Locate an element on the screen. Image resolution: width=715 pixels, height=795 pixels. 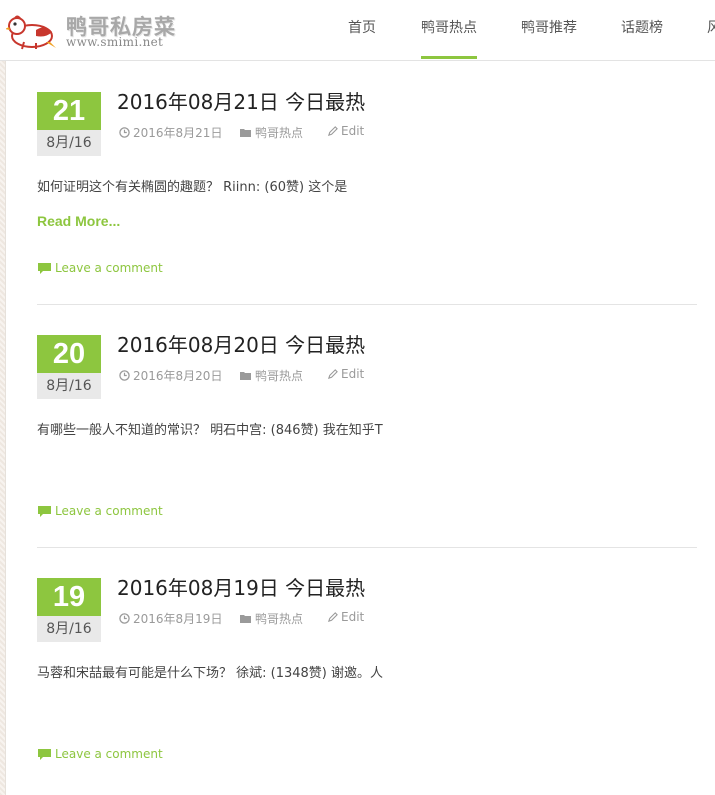
date-day: 20 is located at coordinates (69, 354).